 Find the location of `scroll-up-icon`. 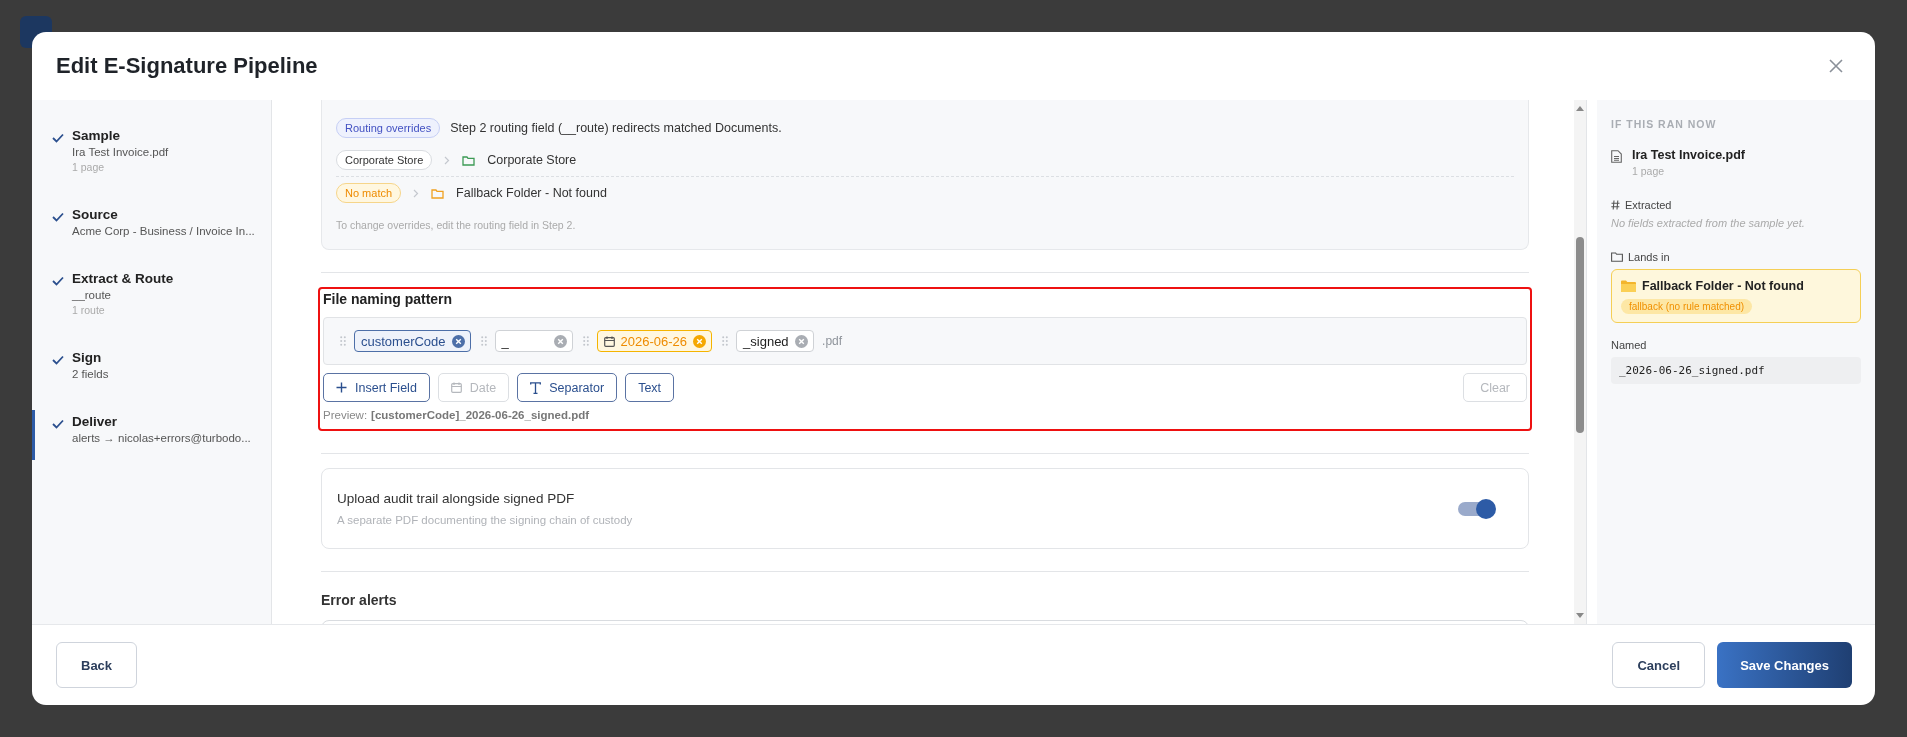

scroll-up-icon is located at coordinates (1580, 108).